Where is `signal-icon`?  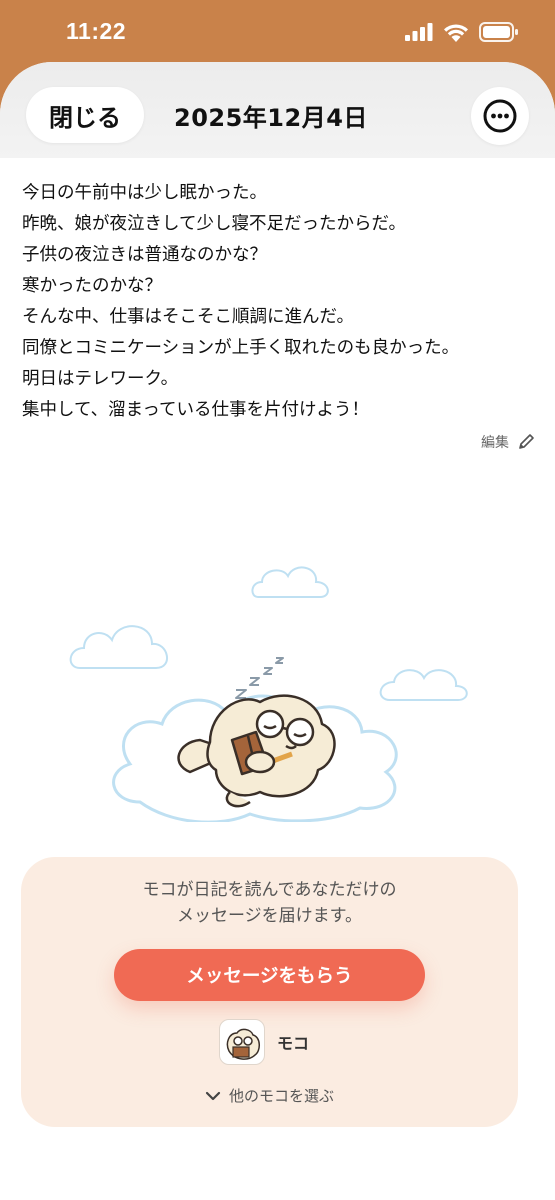 signal-icon is located at coordinates (419, 32).